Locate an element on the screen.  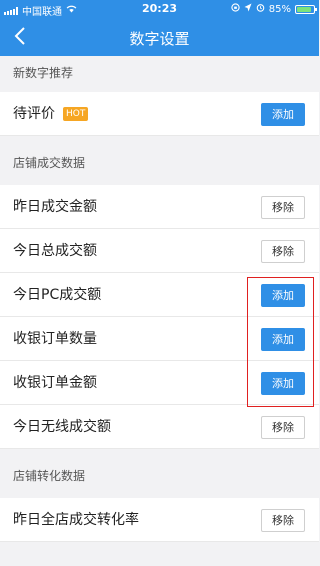
row-label: 今日PC成交额 is located at coordinates (57, 295).